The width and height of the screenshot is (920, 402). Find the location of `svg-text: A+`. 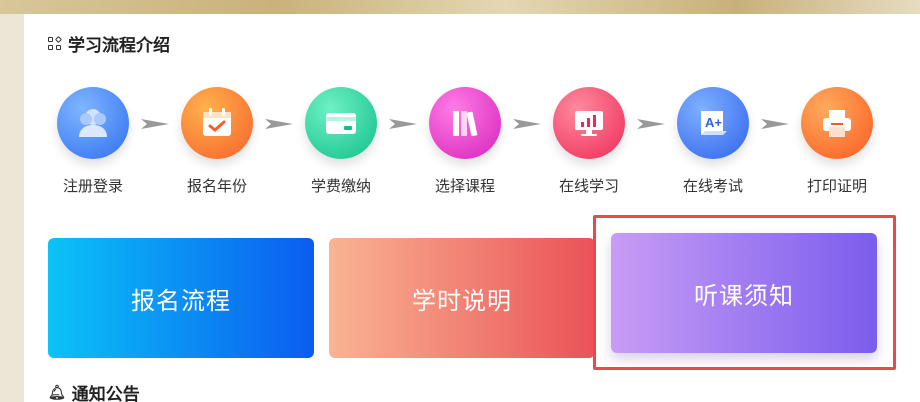

svg-text: A+ is located at coordinates (713, 122).